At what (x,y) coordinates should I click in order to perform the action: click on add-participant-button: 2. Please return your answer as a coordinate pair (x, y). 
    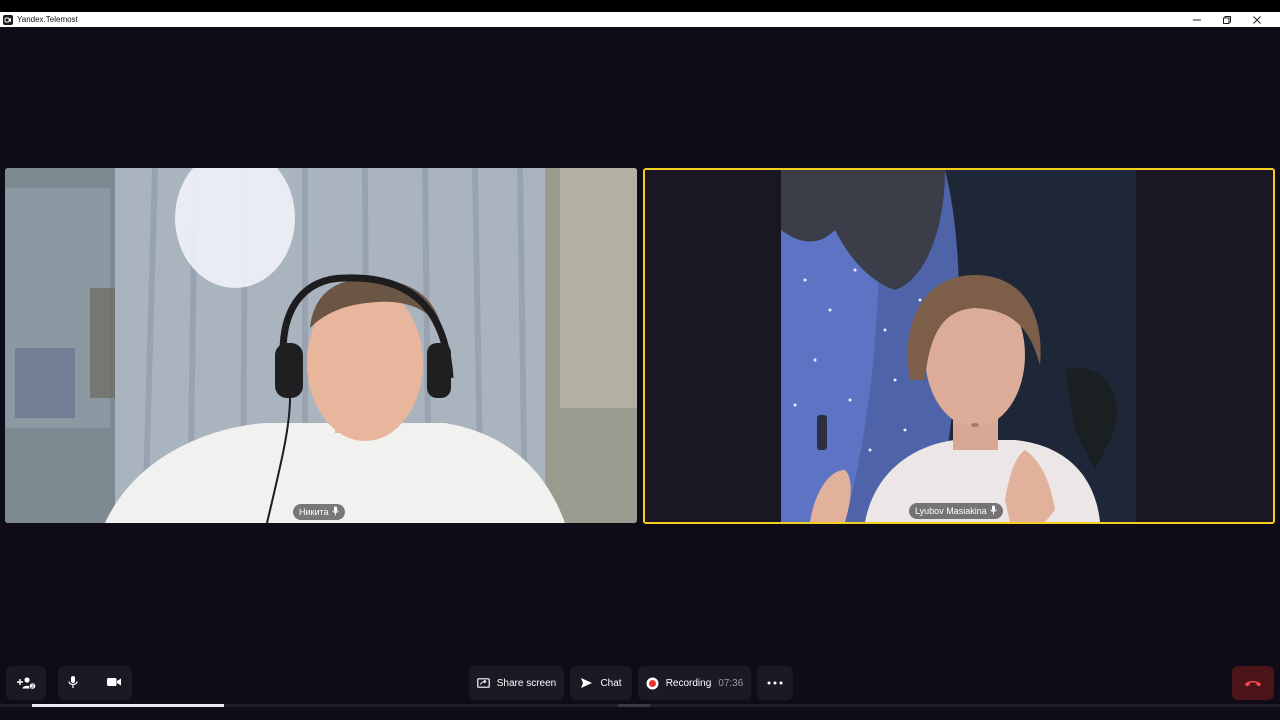
    Looking at the image, I should click on (26, 683).